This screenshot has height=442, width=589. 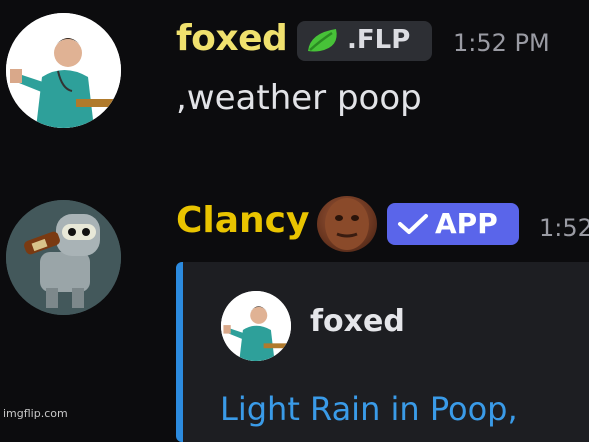 I want to click on username-clancy: Clancy, so click(x=243, y=220).